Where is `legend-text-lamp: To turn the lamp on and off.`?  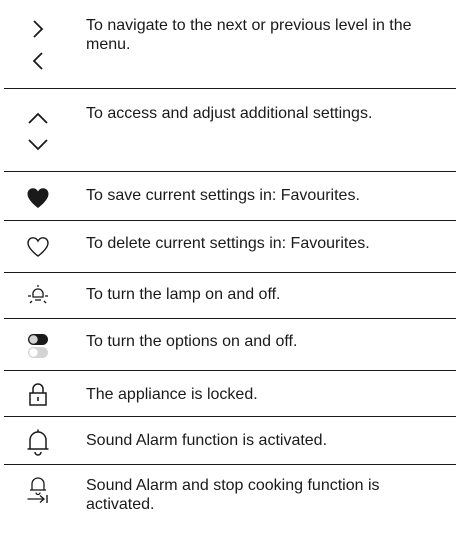
legend-text-lamp: To turn the lamp on and off. is located at coordinates (183, 294).